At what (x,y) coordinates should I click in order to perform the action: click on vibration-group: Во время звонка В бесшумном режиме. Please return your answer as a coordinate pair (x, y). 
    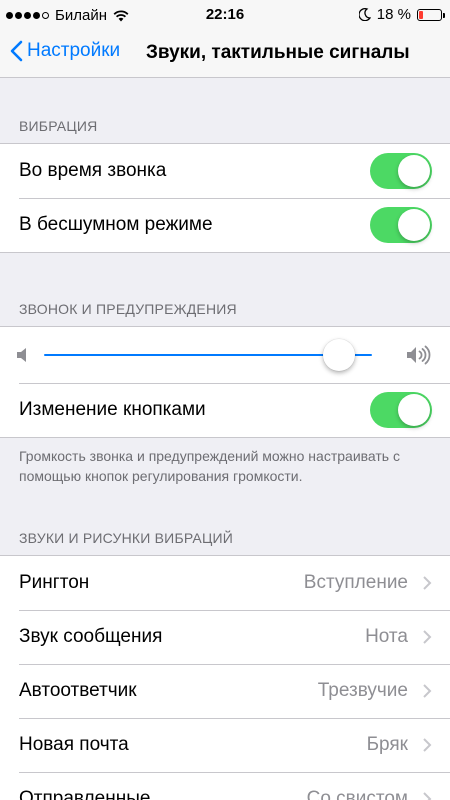
    Looking at the image, I should click on (225, 198).